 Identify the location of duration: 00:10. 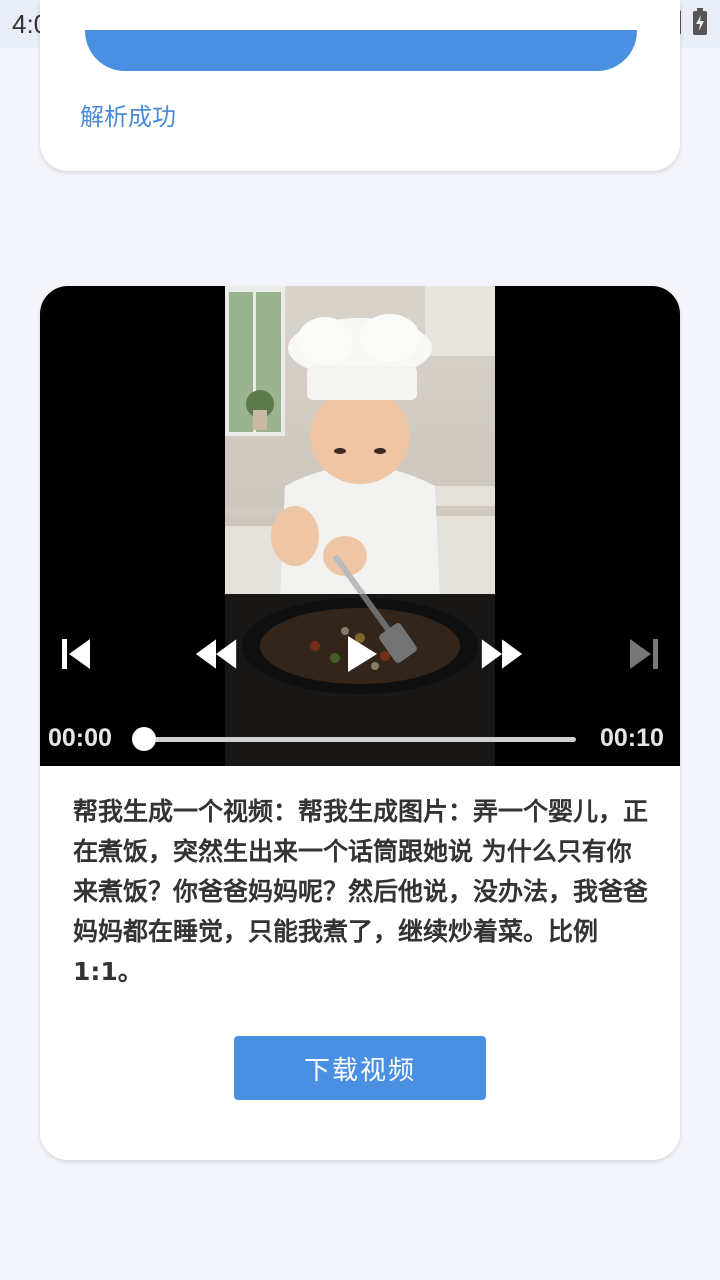
(632, 738).